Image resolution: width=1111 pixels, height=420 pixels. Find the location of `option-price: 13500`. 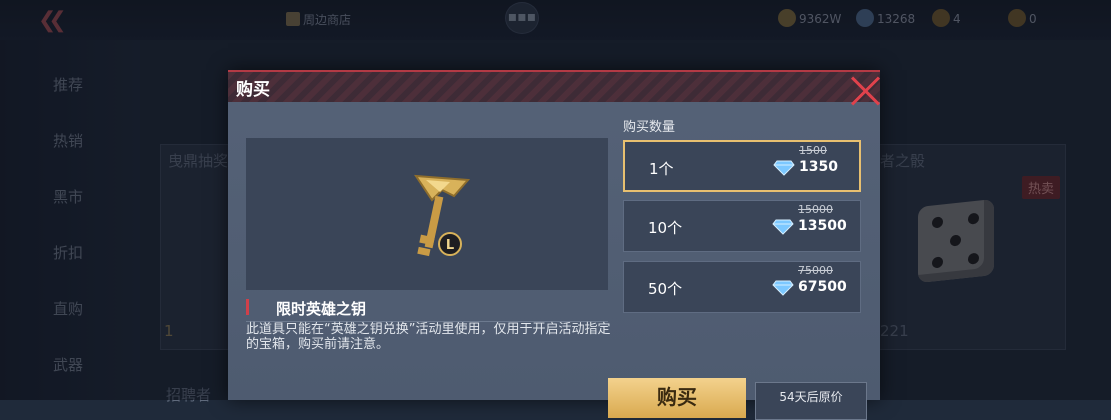

option-price: 13500 is located at coordinates (822, 226).